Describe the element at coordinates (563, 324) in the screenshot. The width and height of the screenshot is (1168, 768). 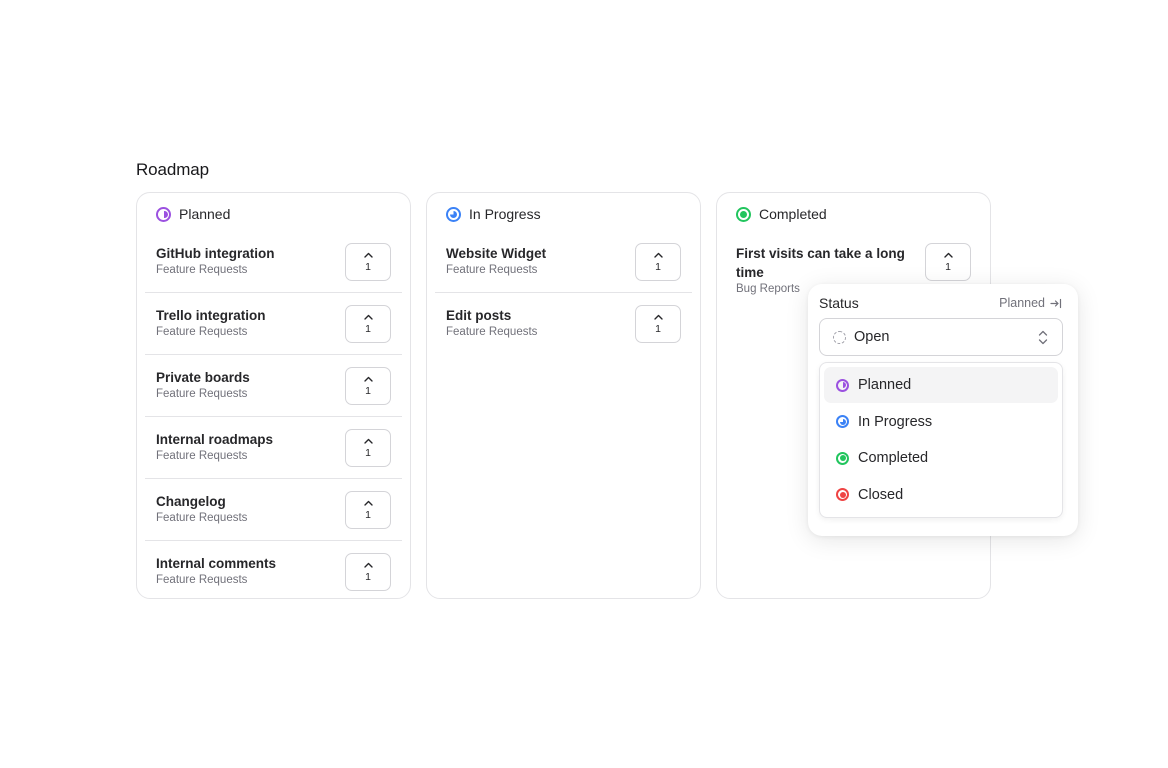
I see `roadmap-card: Edit posts Feature Requests 1` at that location.